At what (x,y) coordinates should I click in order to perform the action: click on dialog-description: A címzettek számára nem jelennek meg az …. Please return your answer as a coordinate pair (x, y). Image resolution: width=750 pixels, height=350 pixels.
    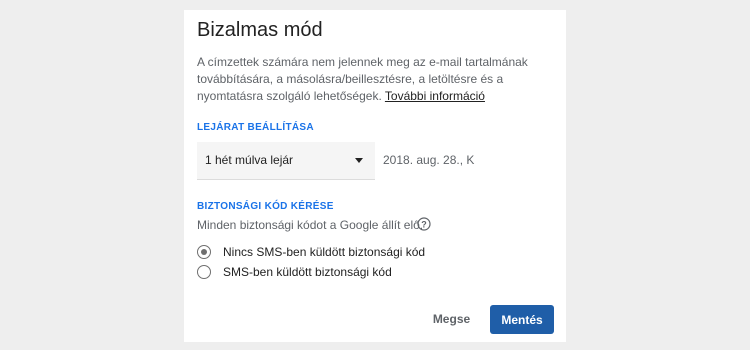
    Looking at the image, I should click on (379, 79).